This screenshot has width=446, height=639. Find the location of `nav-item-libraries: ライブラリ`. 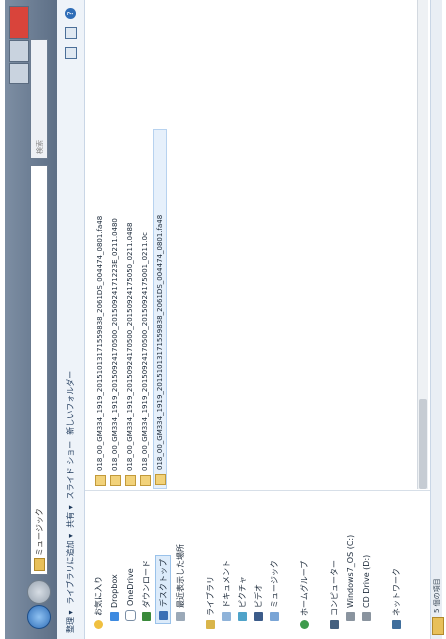

nav-item-libraries: ライブラリ is located at coordinates (210, 602).